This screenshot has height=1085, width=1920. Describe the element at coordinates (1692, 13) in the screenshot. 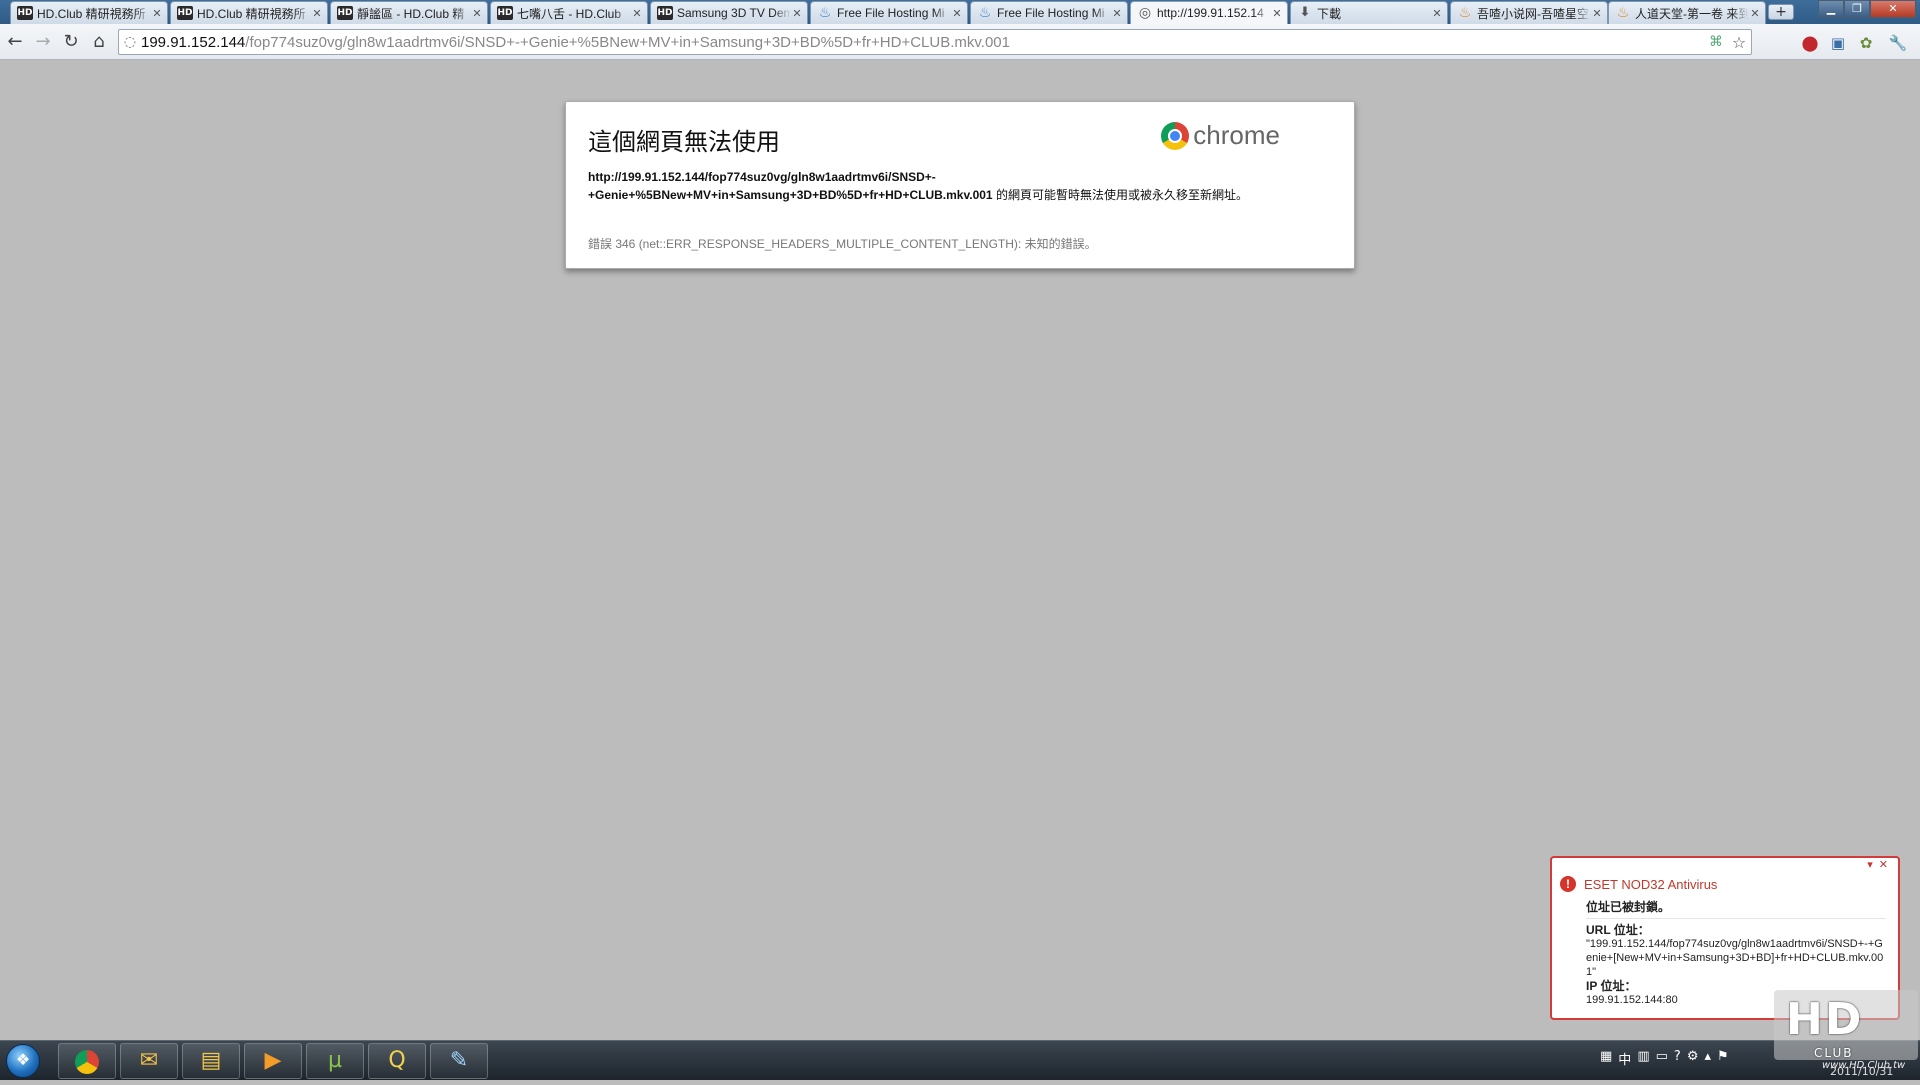

I see `tab-title: 人道天堂-第一卷 来到` at that location.